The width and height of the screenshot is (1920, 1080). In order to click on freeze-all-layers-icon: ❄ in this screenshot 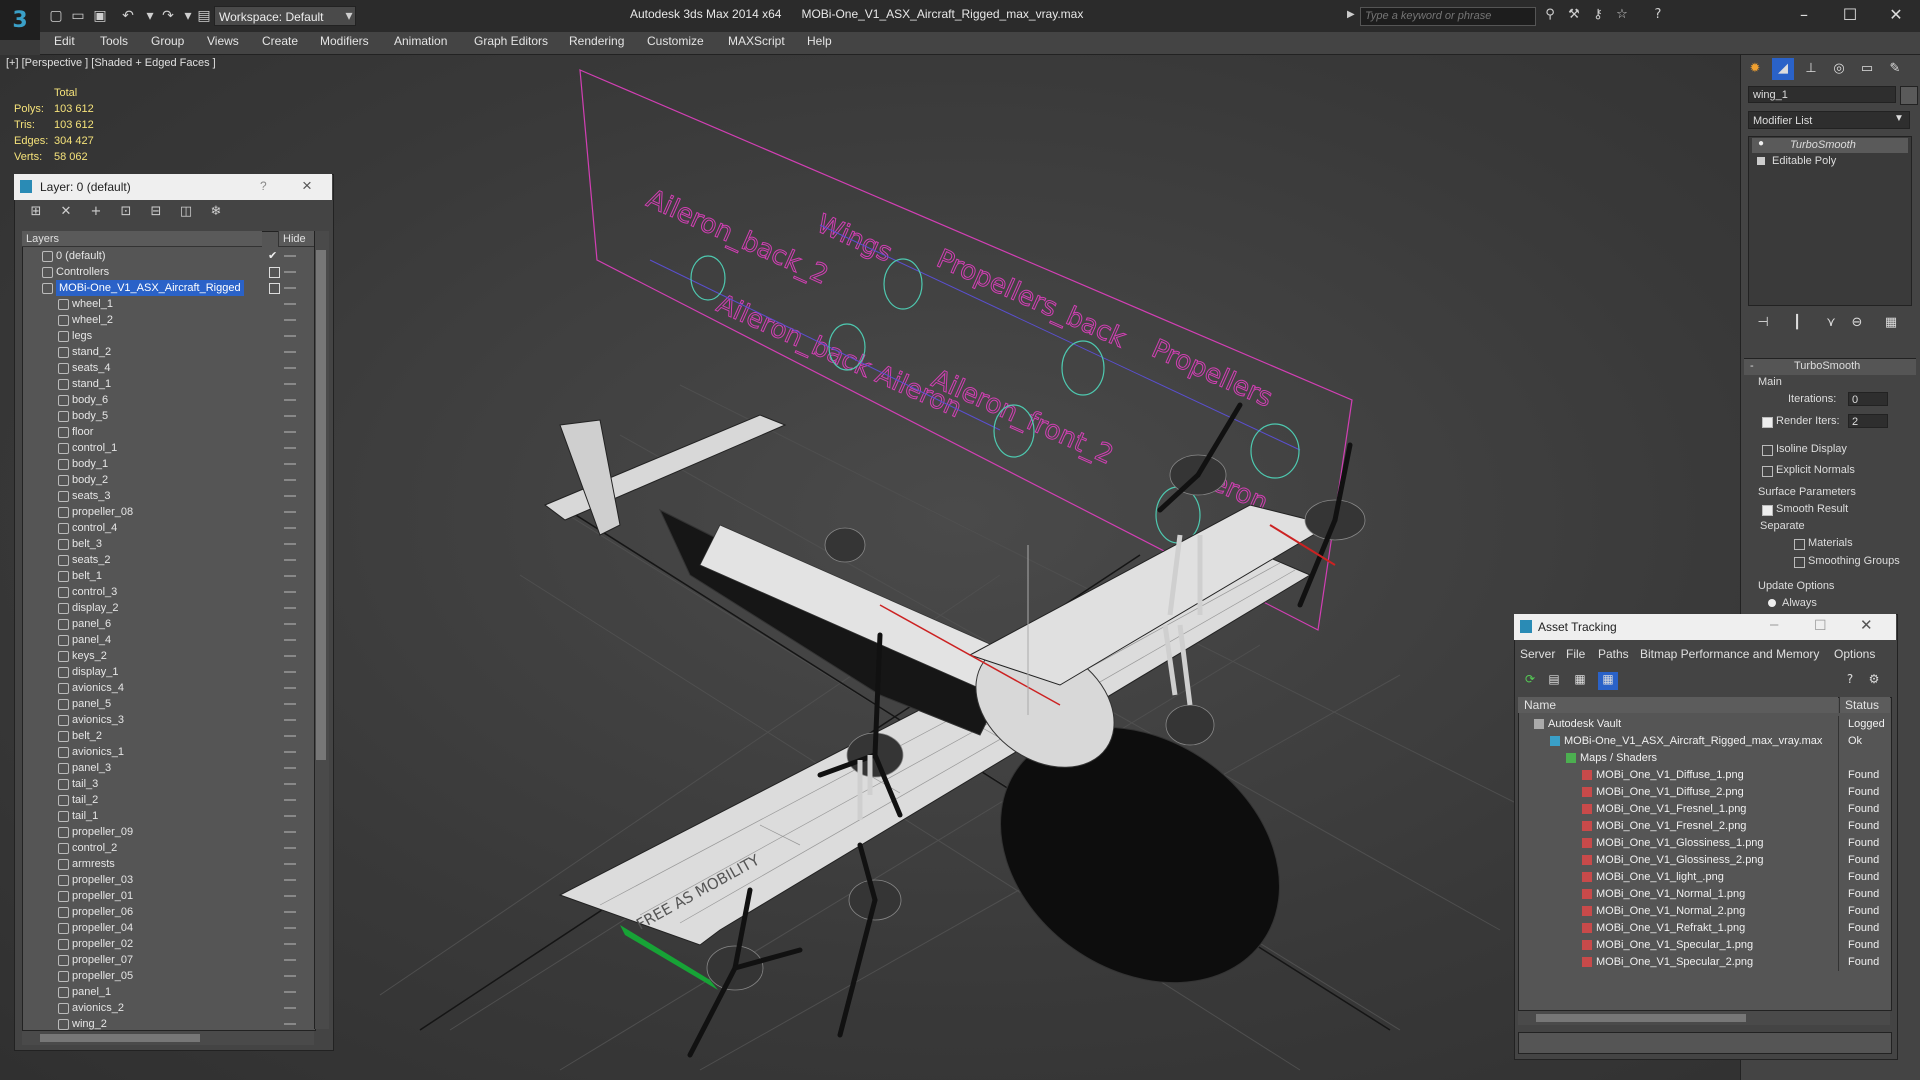, I will do `click(216, 214)`.